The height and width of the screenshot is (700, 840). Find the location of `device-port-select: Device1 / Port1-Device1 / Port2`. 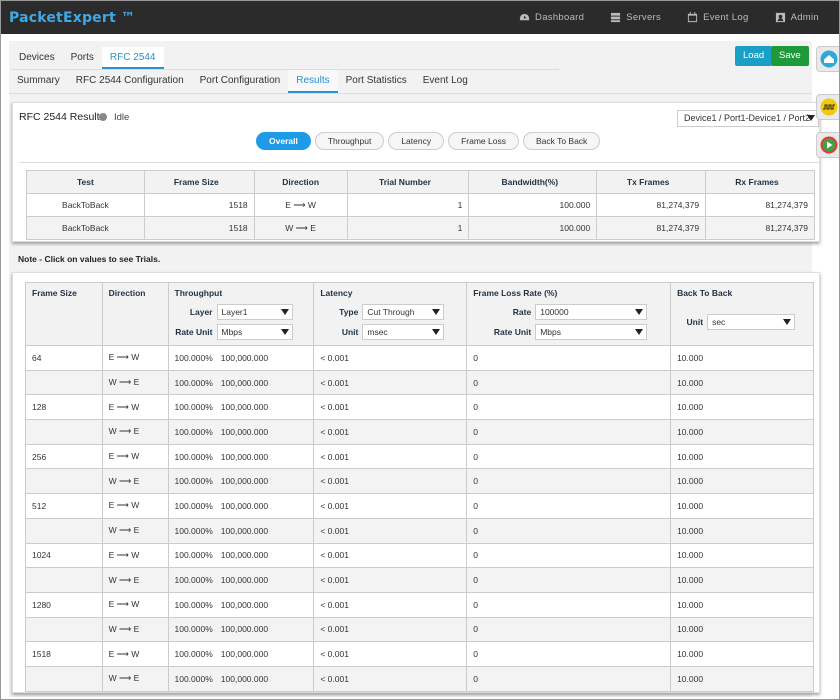

device-port-select: Device1 / Port1-Device1 / Port2 is located at coordinates (748, 118).